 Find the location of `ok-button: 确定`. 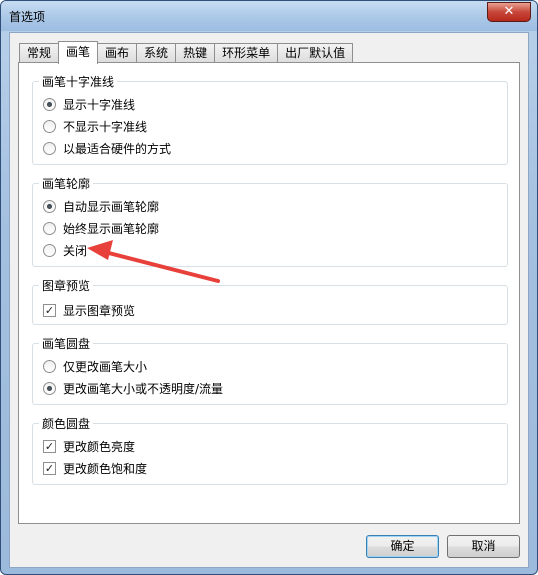

ok-button: 确定 is located at coordinates (402, 546).